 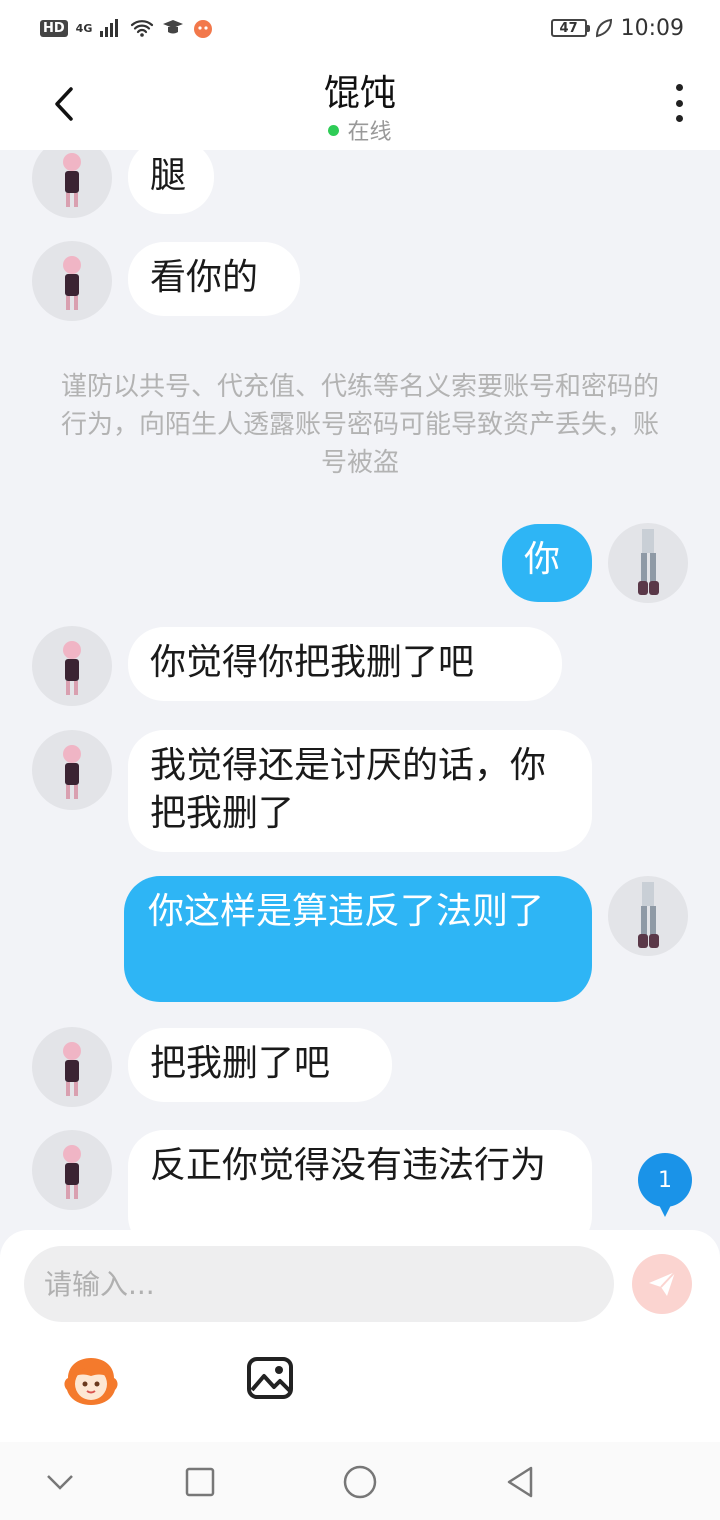 I want to click on message-input, so click(x=319, y=1284).